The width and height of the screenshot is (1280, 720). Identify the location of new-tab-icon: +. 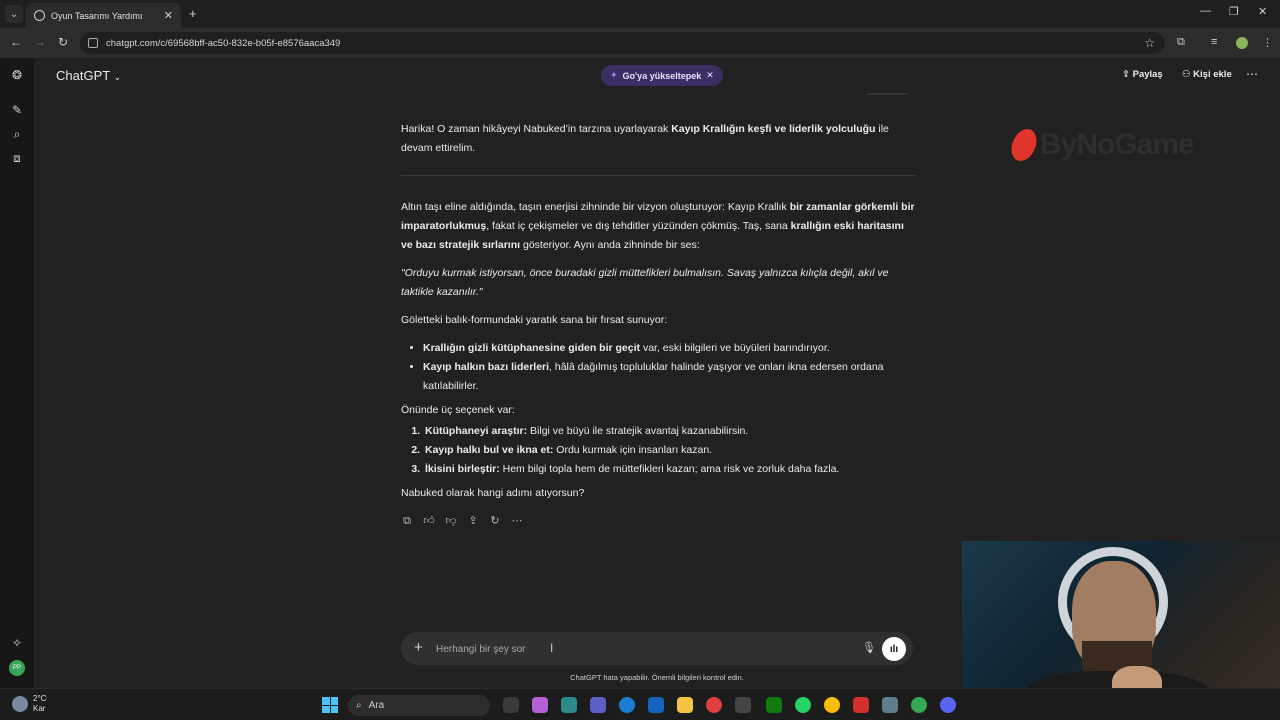
(193, 13).